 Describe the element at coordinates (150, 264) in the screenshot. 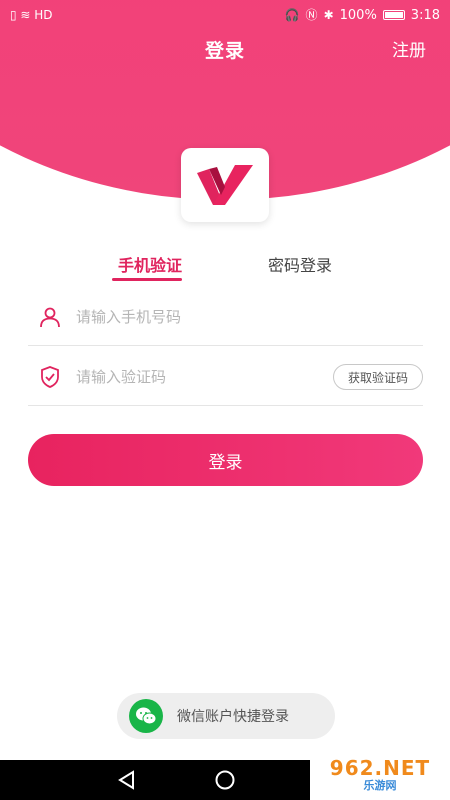

I see `tab-phone-verify: 手机验证` at that location.